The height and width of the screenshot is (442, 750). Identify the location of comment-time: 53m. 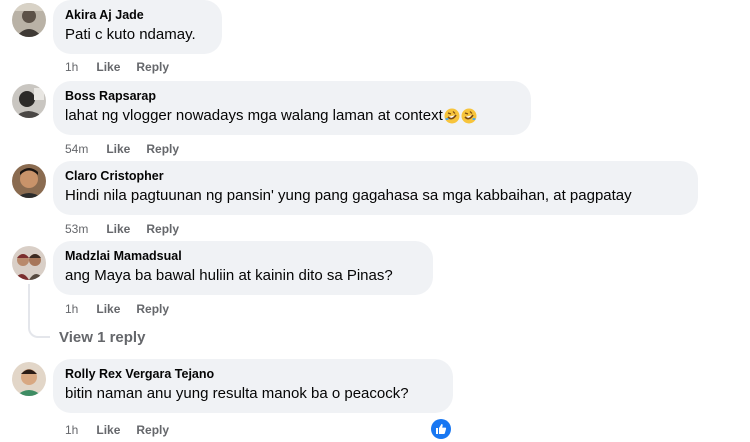
(76, 229).